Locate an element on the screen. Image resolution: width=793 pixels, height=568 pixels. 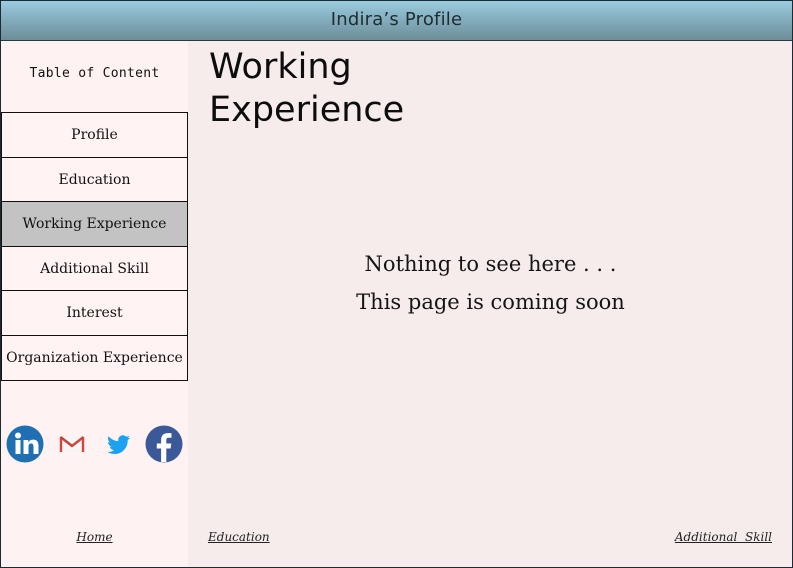
sidebar-item-profile: Profile is located at coordinates (94, 135).